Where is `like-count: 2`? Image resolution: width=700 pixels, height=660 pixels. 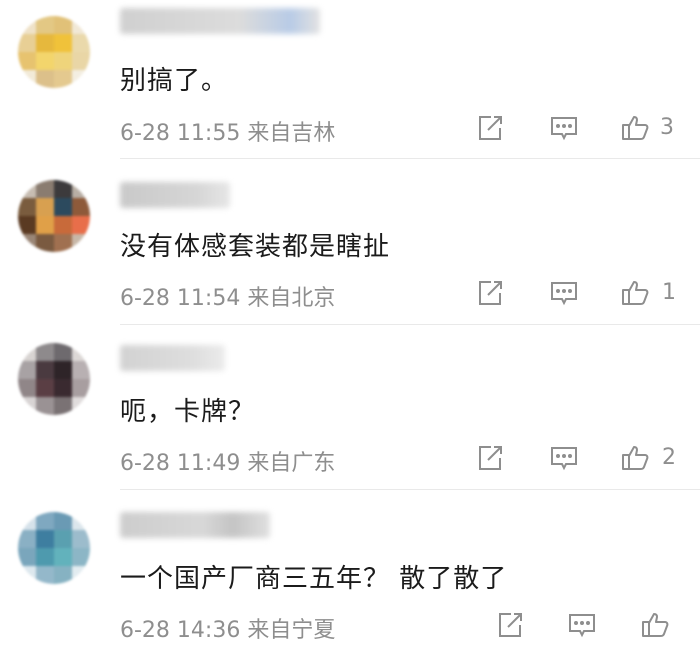
like-count: 2 is located at coordinates (669, 457).